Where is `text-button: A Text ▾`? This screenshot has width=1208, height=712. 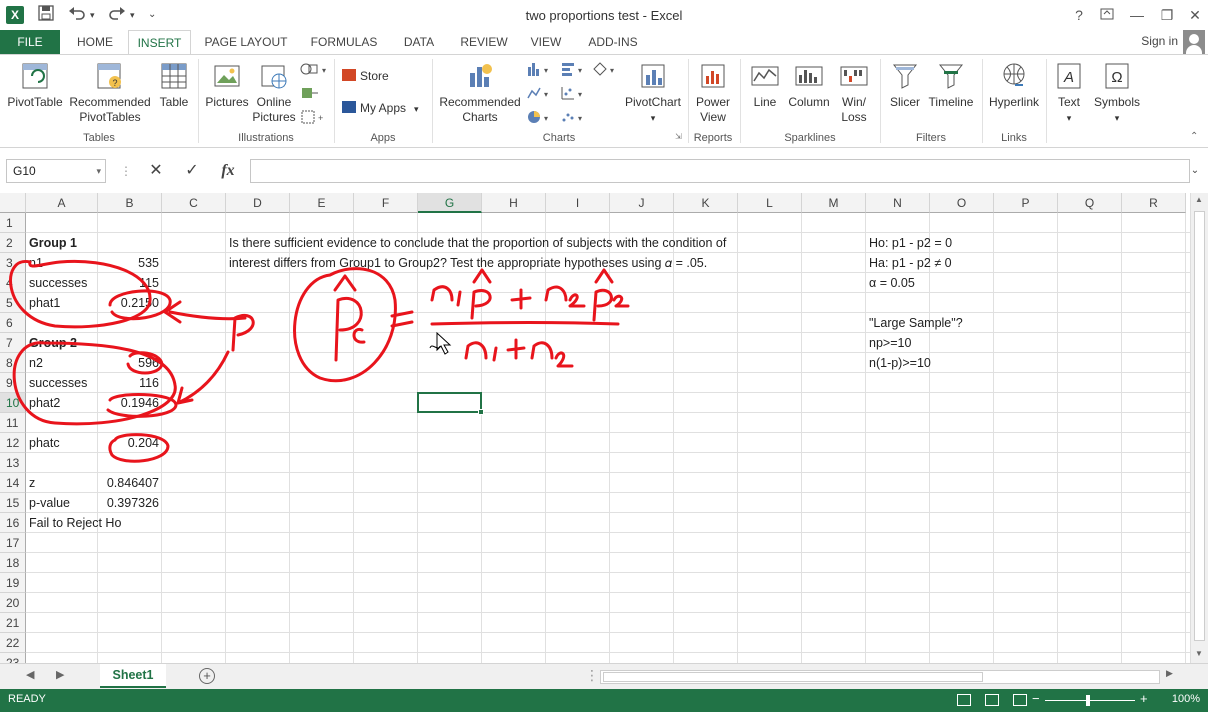 text-button: A Text ▾ is located at coordinates (1069, 93).